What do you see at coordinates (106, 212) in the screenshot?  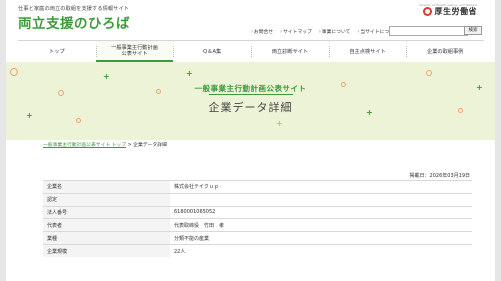 I see `row-label-corporate-number: 法人番号` at bounding box center [106, 212].